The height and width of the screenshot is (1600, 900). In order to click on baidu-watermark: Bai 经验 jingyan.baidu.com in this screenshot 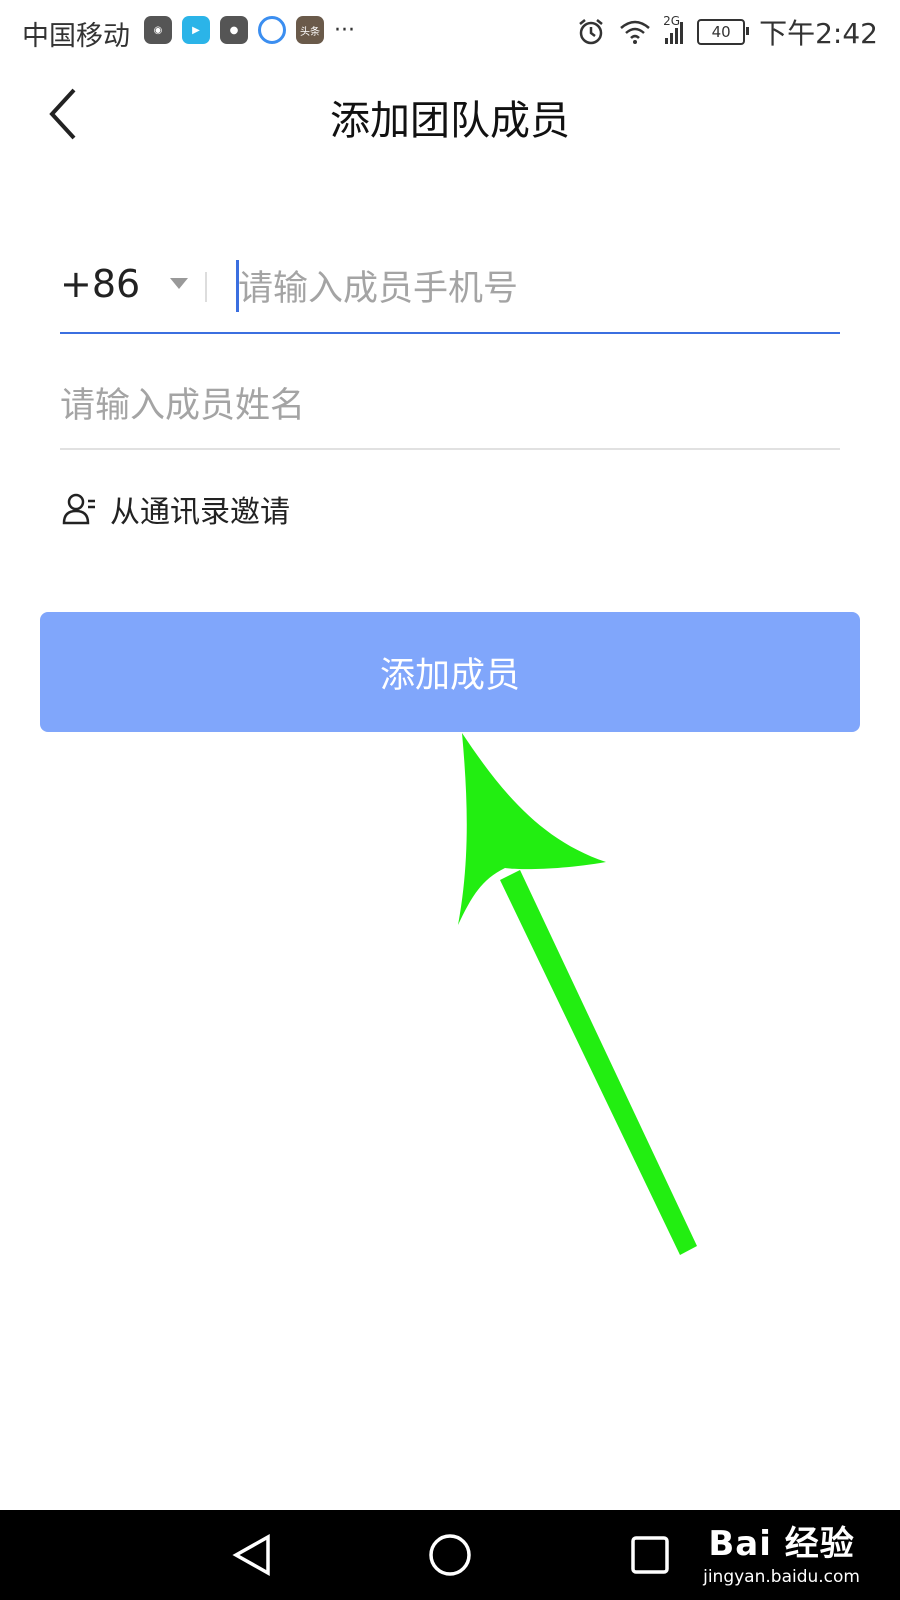, I will do `click(781, 1551)`.